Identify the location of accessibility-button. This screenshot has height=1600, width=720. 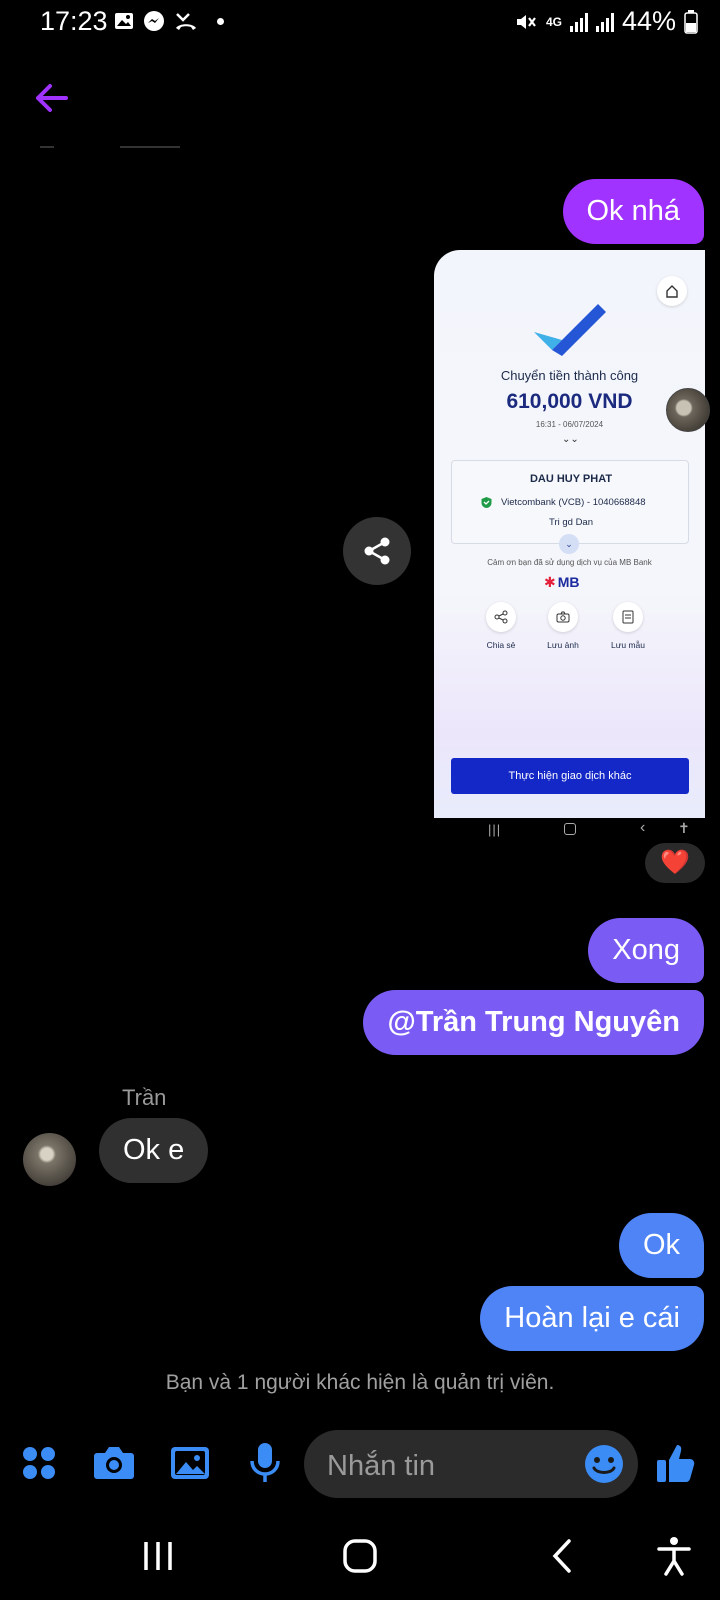
(674, 1556).